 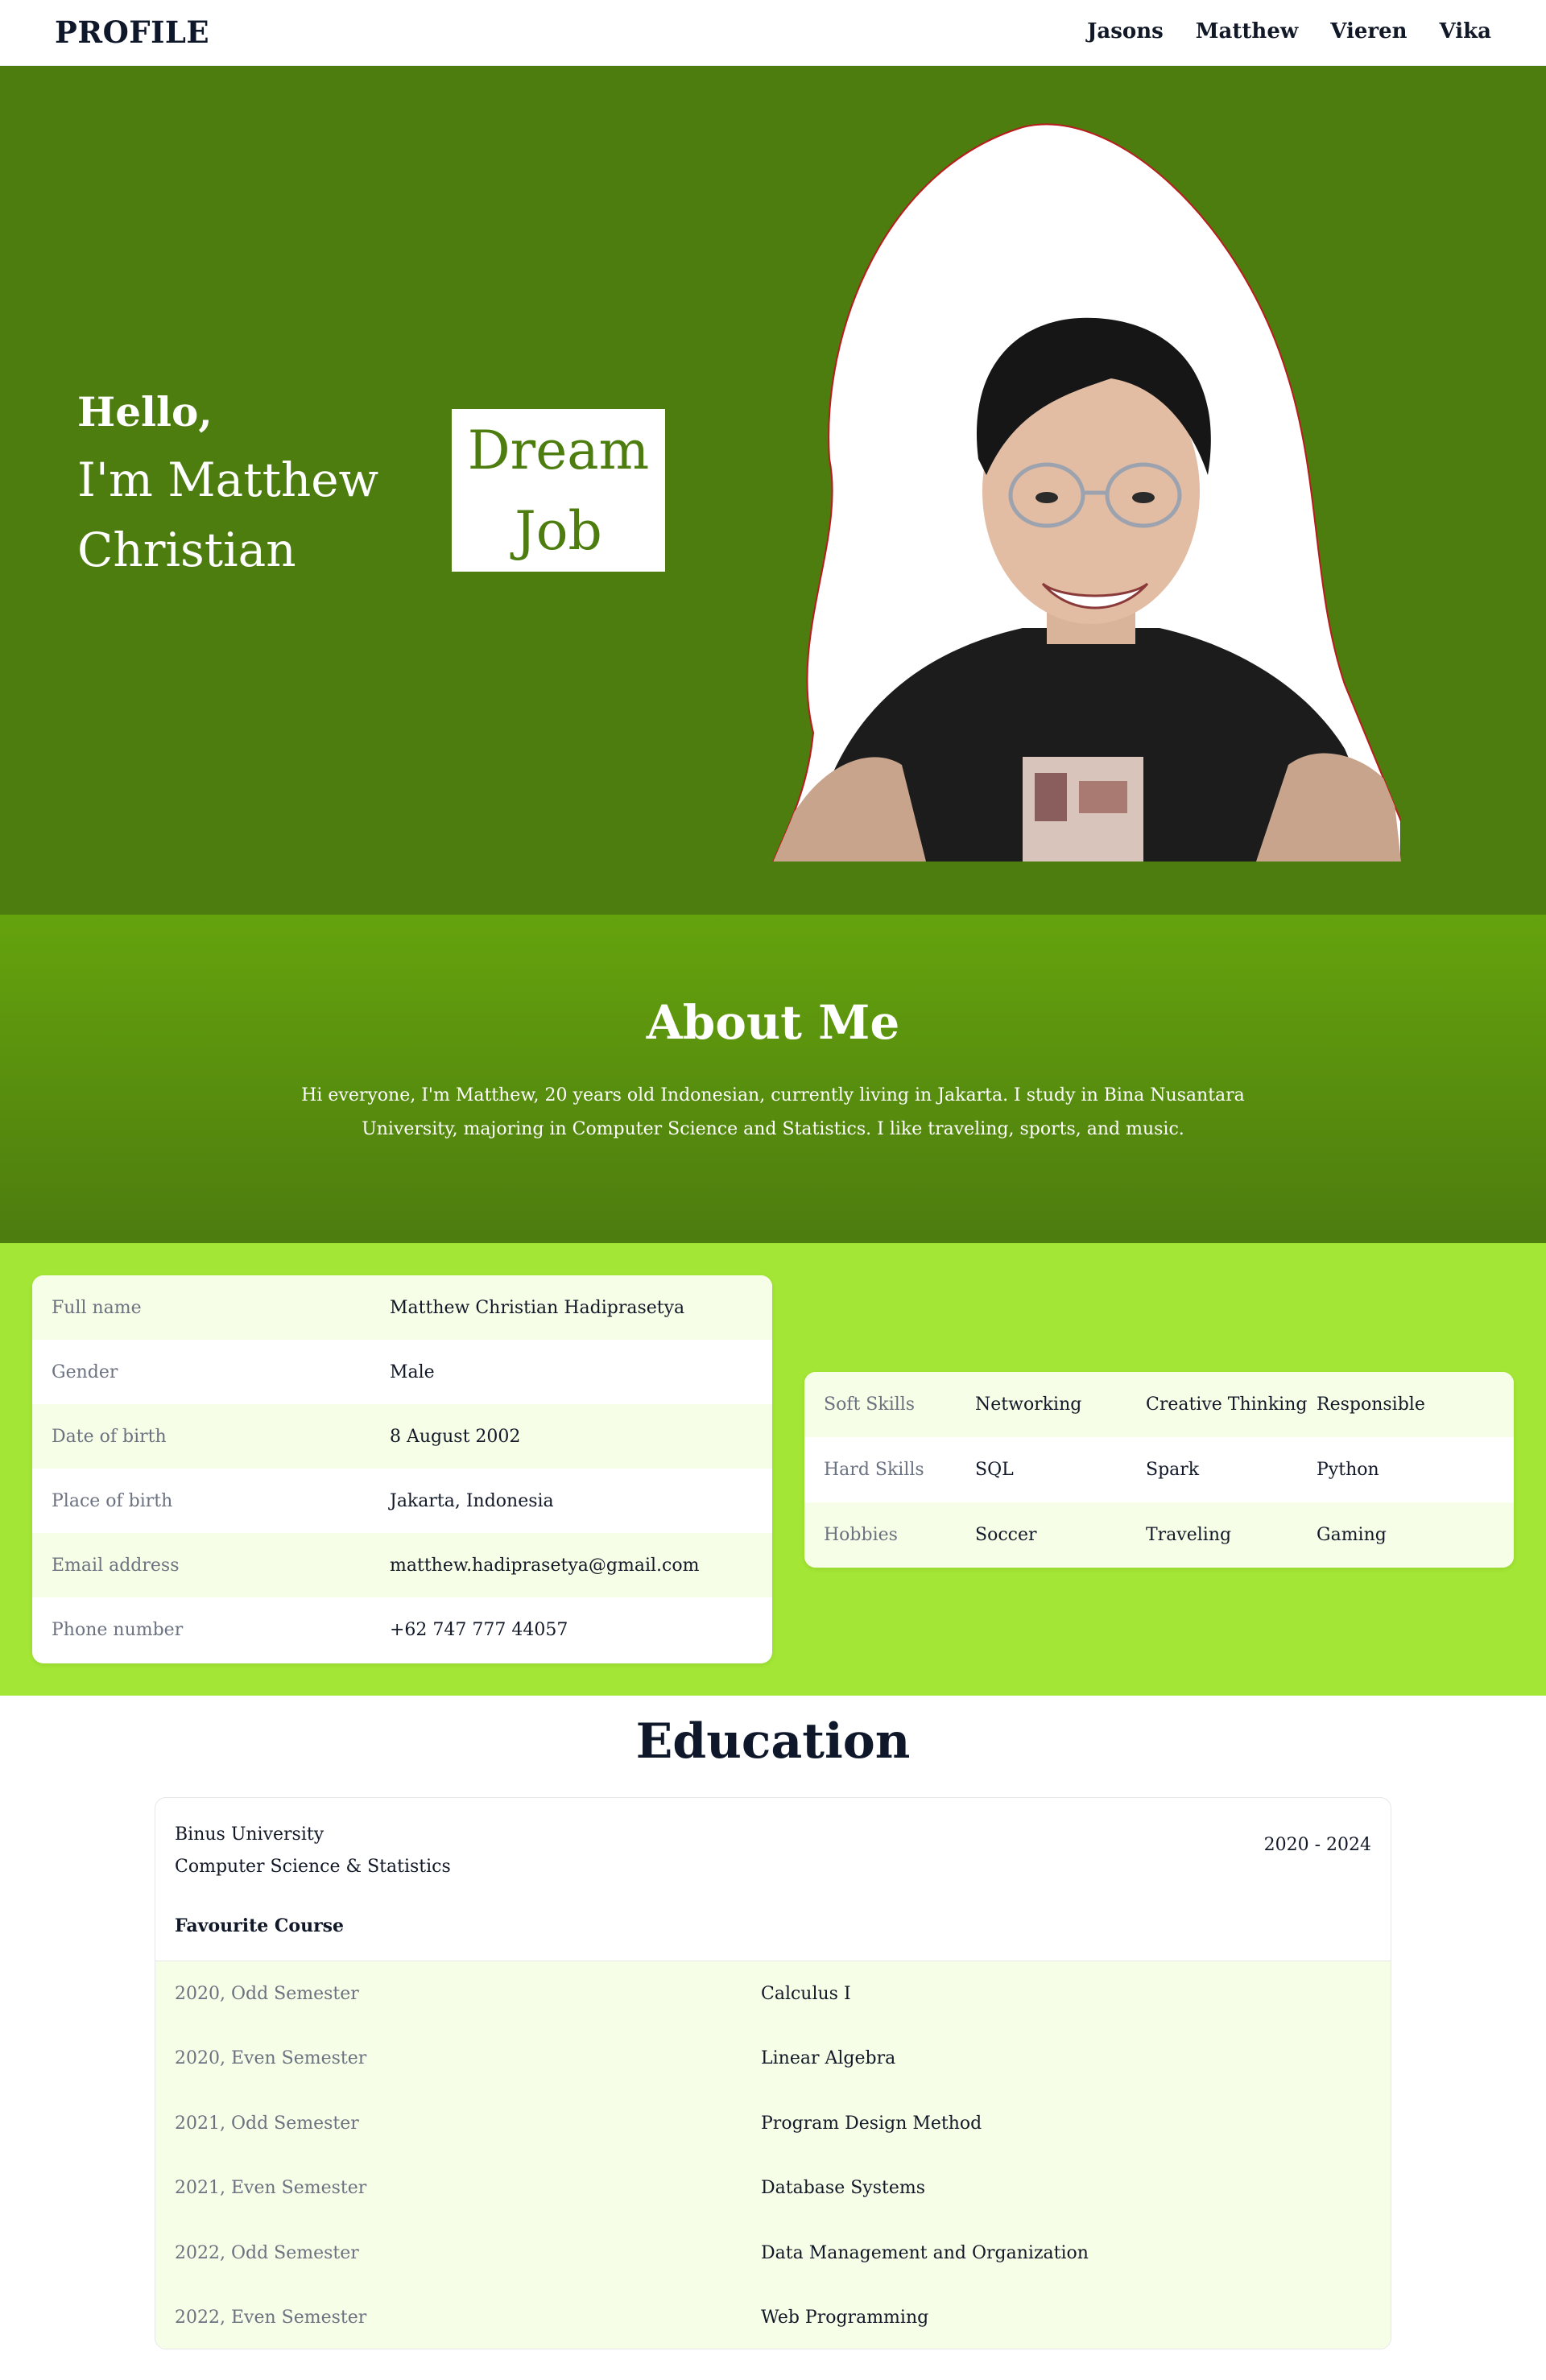 What do you see at coordinates (1227, 1405) in the screenshot?
I see `skill-item: Creative Thinking` at bounding box center [1227, 1405].